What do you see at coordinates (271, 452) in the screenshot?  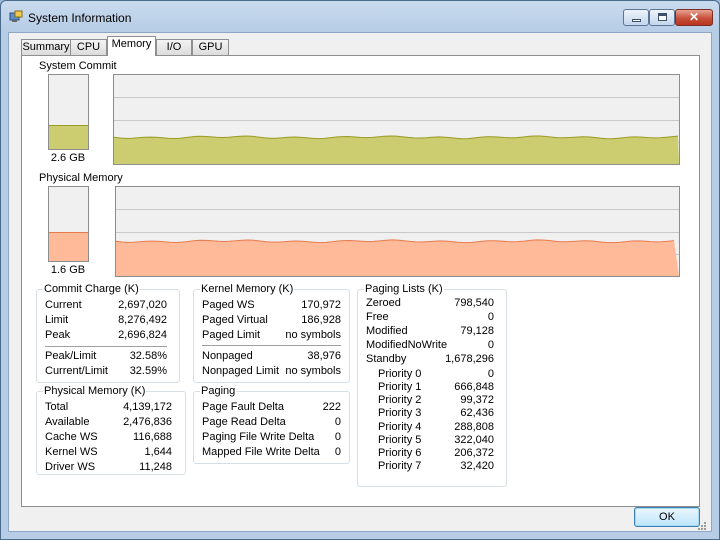 I see `mapped-file-write-delta-row: Mapped File Write Delta 0` at bounding box center [271, 452].